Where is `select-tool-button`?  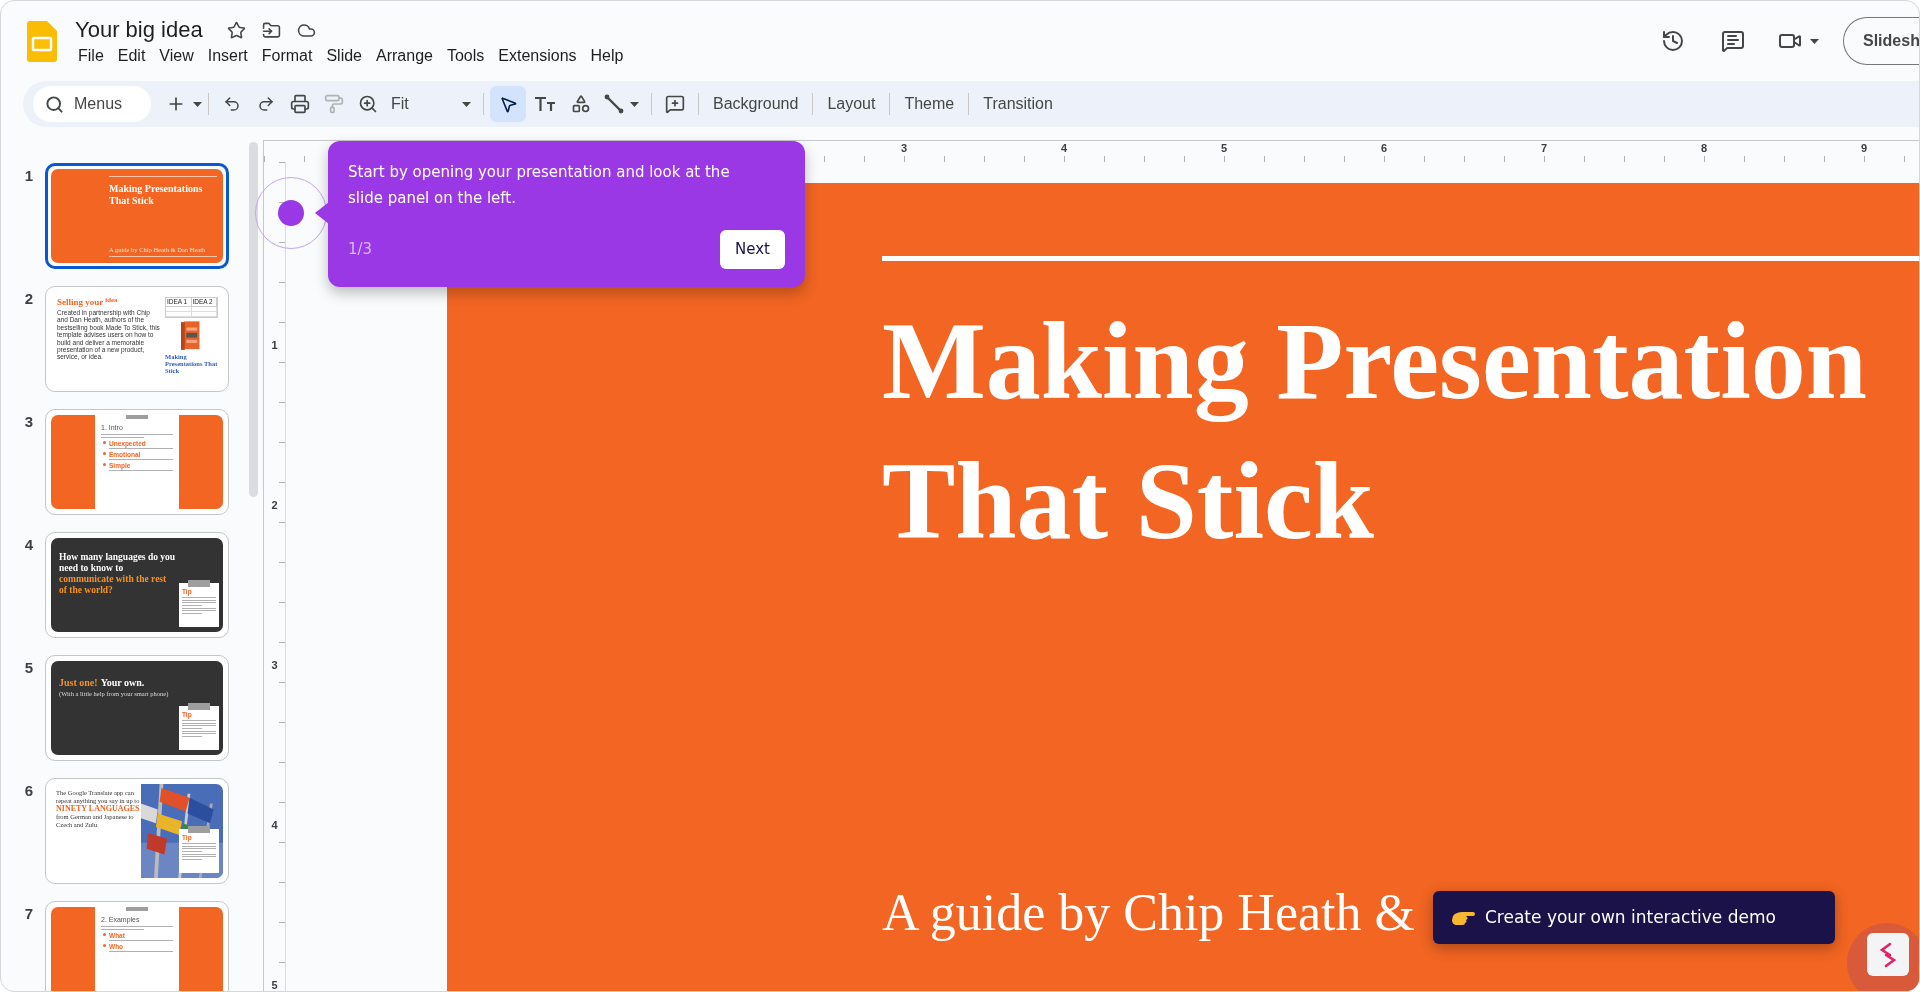 select-tool-button is located at coordinates (508, 104).